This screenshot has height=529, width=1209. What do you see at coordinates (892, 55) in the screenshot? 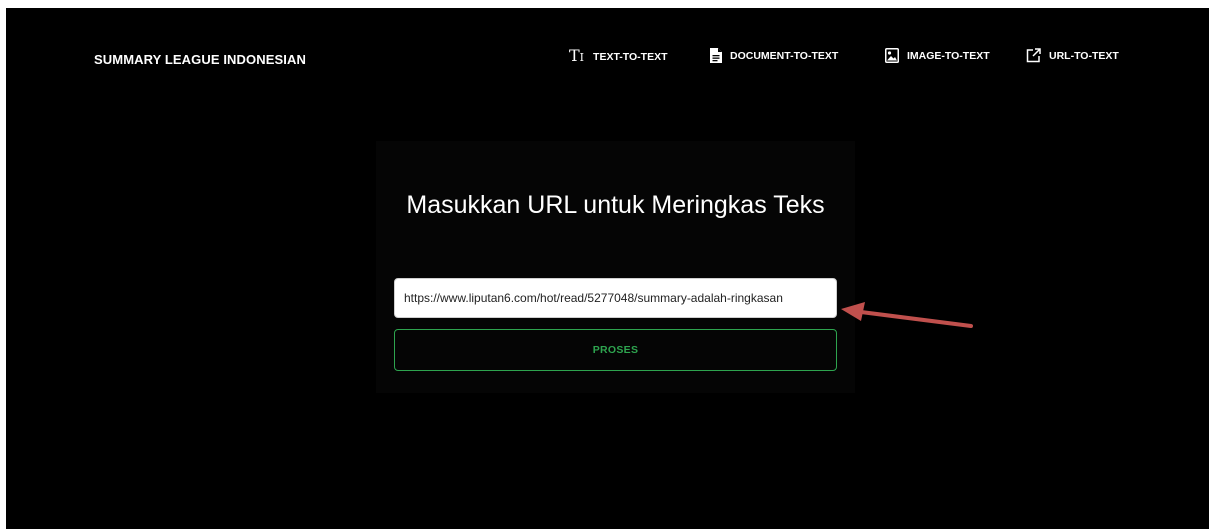
I see `image-icon` at bounding box center [892, 55].